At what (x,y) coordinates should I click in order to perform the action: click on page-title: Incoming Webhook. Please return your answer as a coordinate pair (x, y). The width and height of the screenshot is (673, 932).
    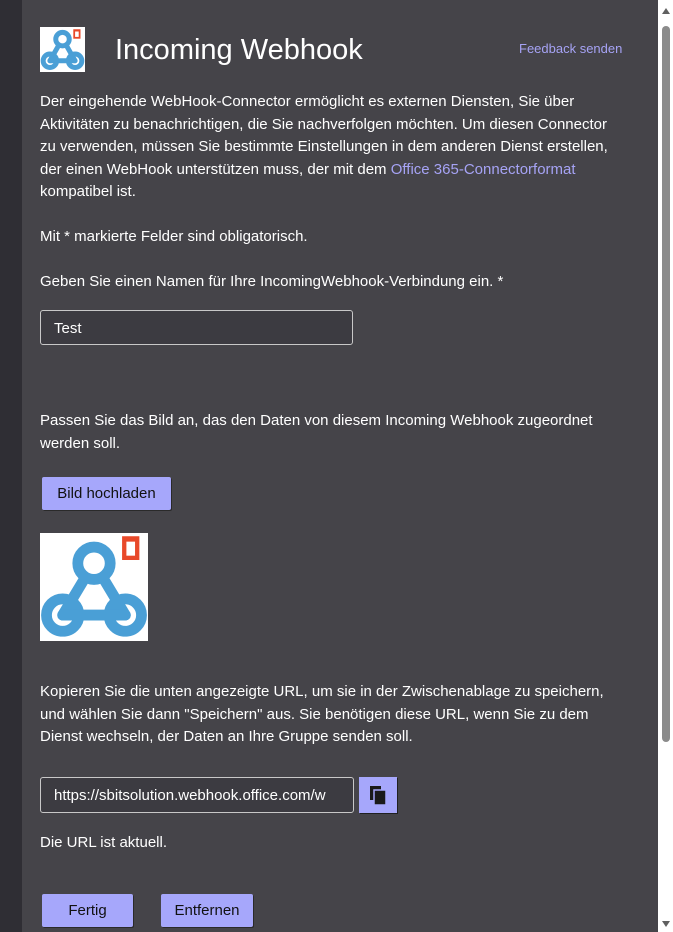
    Looking at the image, I should click on (239, 50).